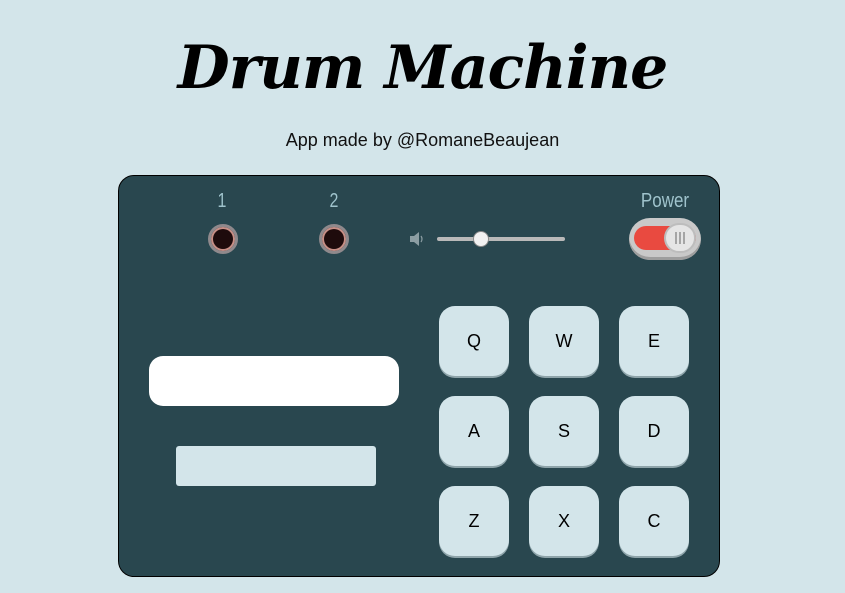 Image resolution: width=845 pixels, height=593 pixels. Describe the element at coordinates (481, 239) in the screenshot. I see `volume-slider-thumb` at that location.